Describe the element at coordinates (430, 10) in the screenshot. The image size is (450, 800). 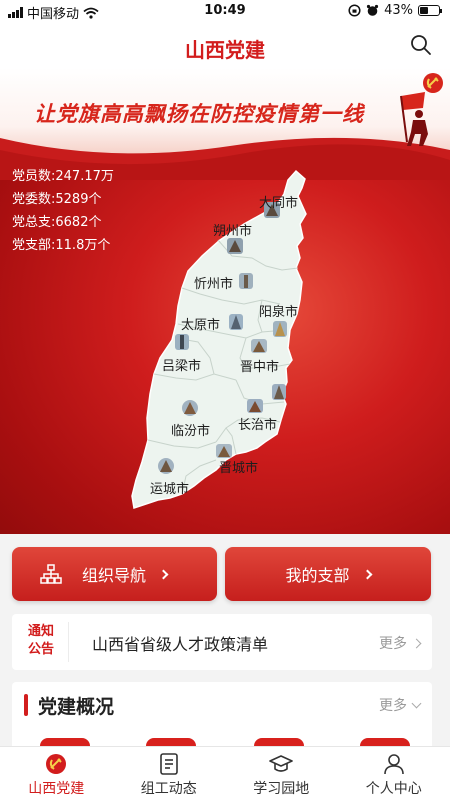
I see `battery-icon` at that location.